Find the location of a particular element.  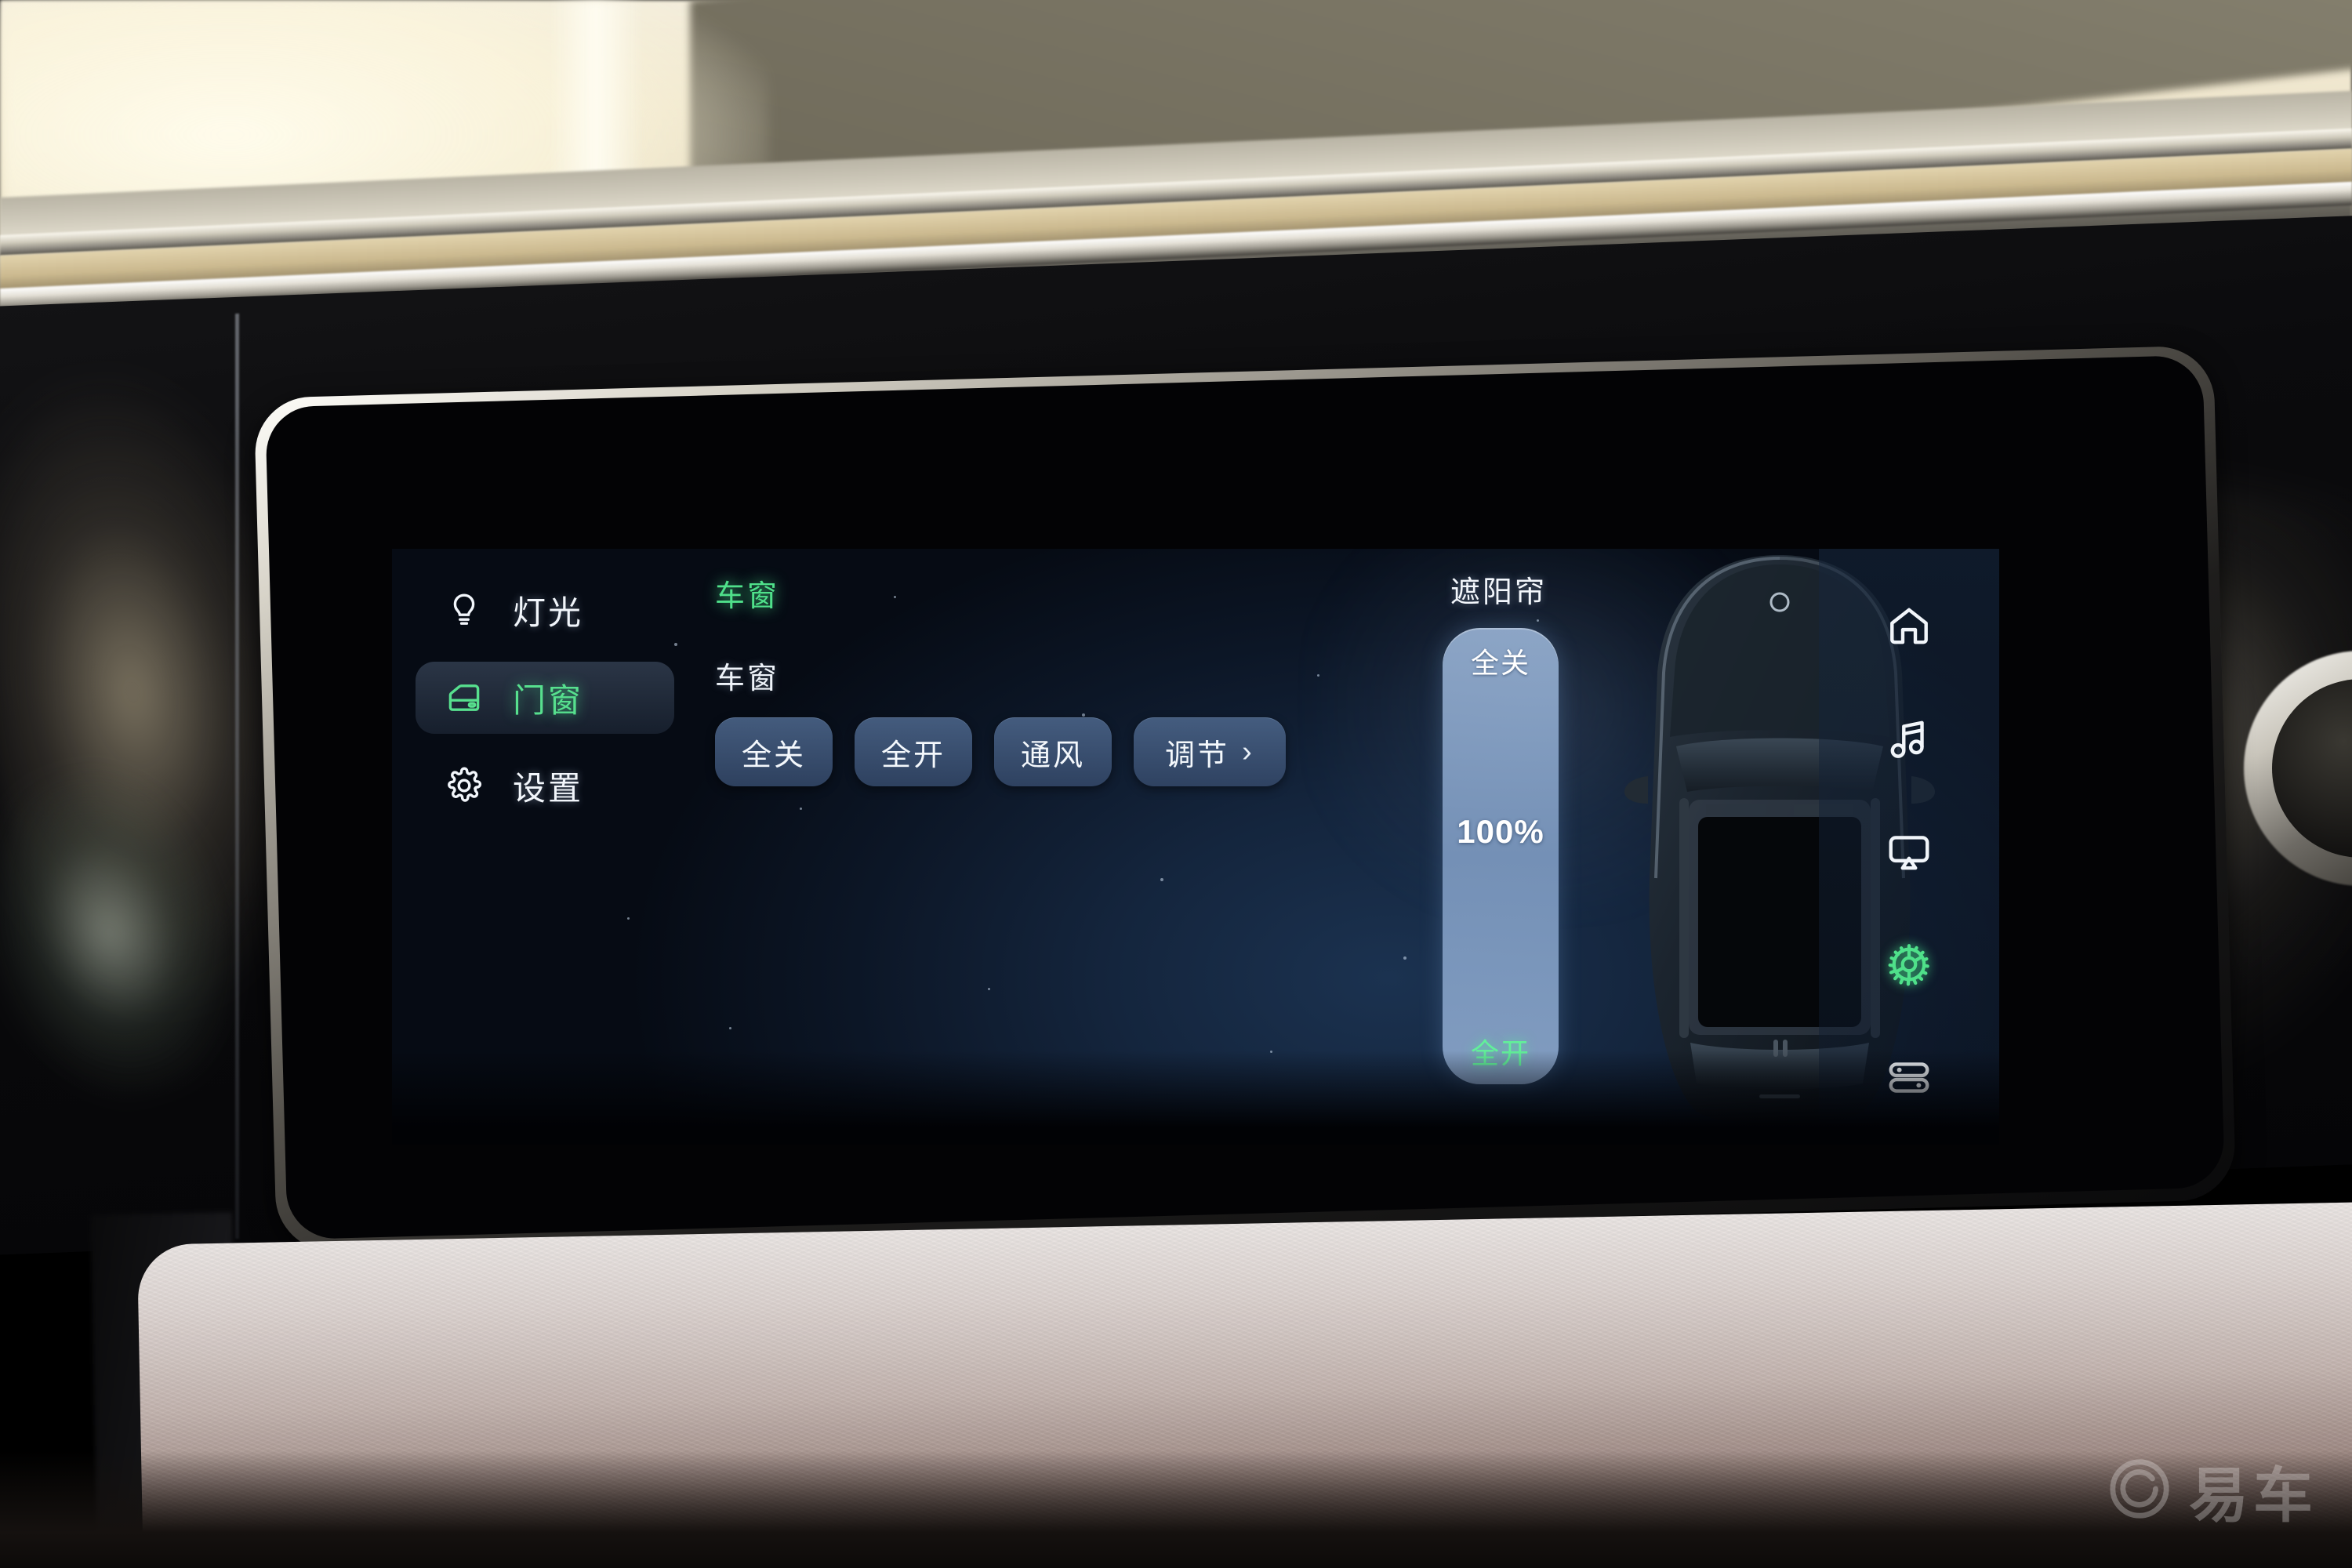

car-settings-gear-icon is located at coordinates (1909, 966).